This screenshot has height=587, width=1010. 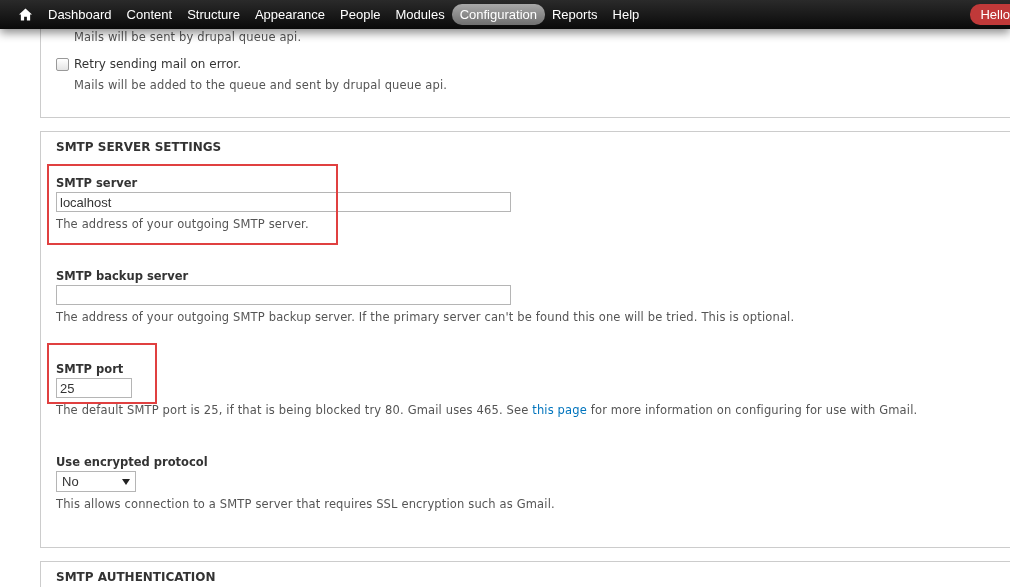 I want to click on checkbox-label: Retry sending mail on error., so click(x=157, y=64).